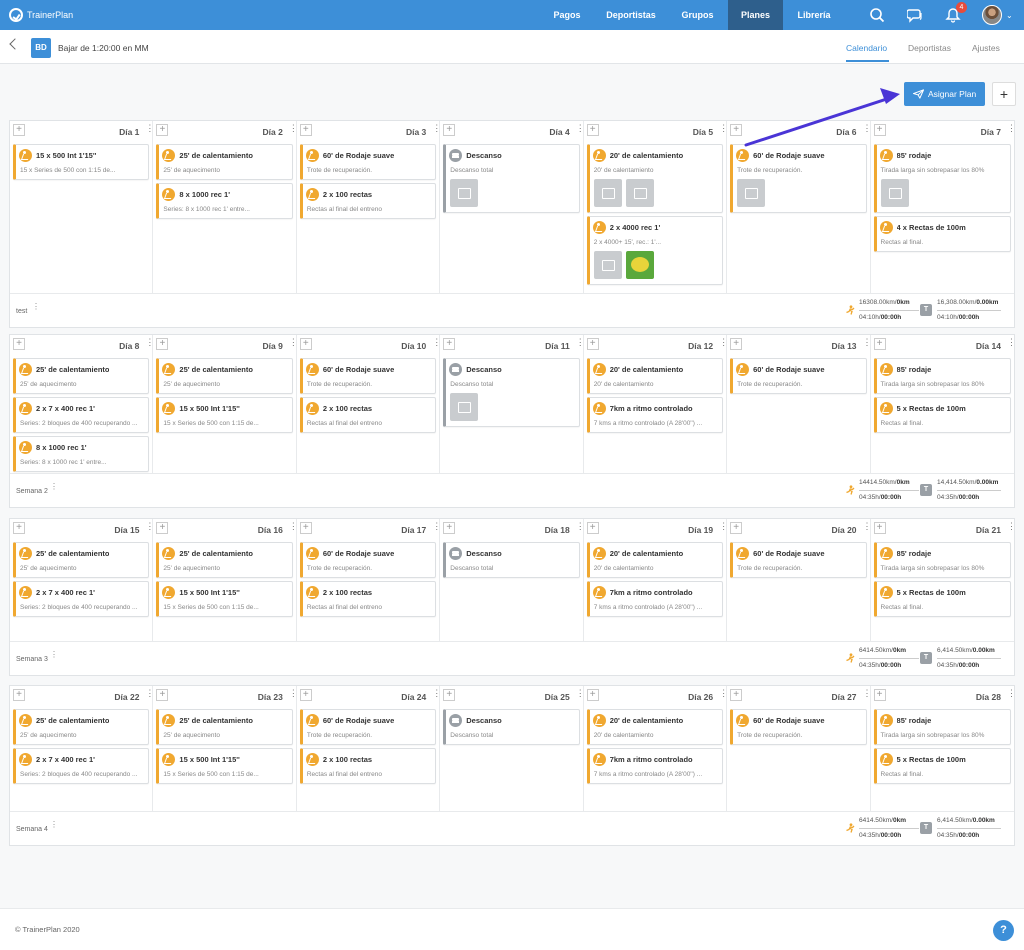 This screenshot has height=950, width=1024. Describe the element at coordinates (986, 48) in the screenshot. I see `tab-ajustes: Ajustes` at that location.